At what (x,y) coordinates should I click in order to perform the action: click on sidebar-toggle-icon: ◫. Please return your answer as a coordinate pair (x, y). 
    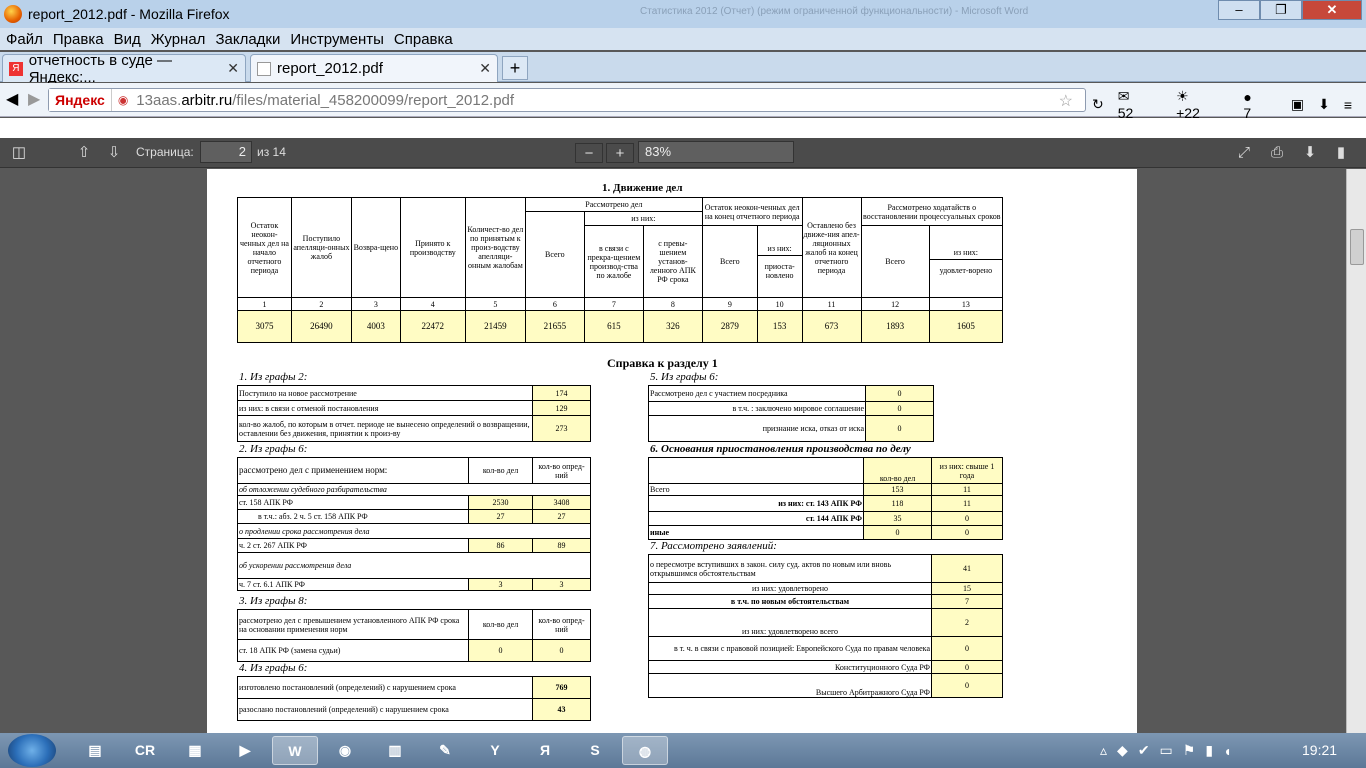
    Looking at the image, I should click on (19, 153).